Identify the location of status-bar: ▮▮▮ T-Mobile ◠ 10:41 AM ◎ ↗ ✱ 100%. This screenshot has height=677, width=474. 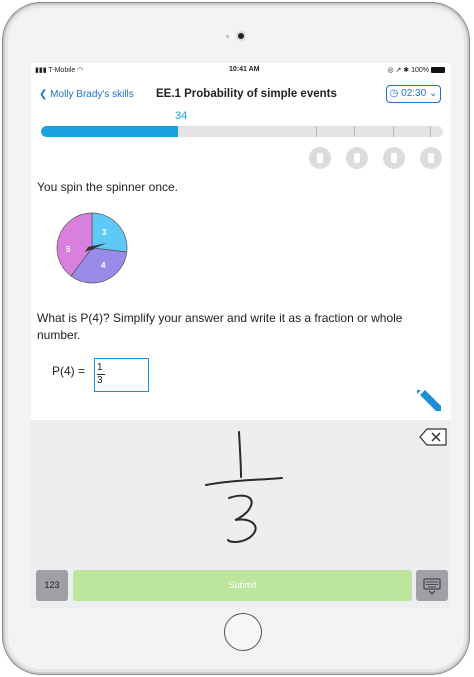
(241, 70).